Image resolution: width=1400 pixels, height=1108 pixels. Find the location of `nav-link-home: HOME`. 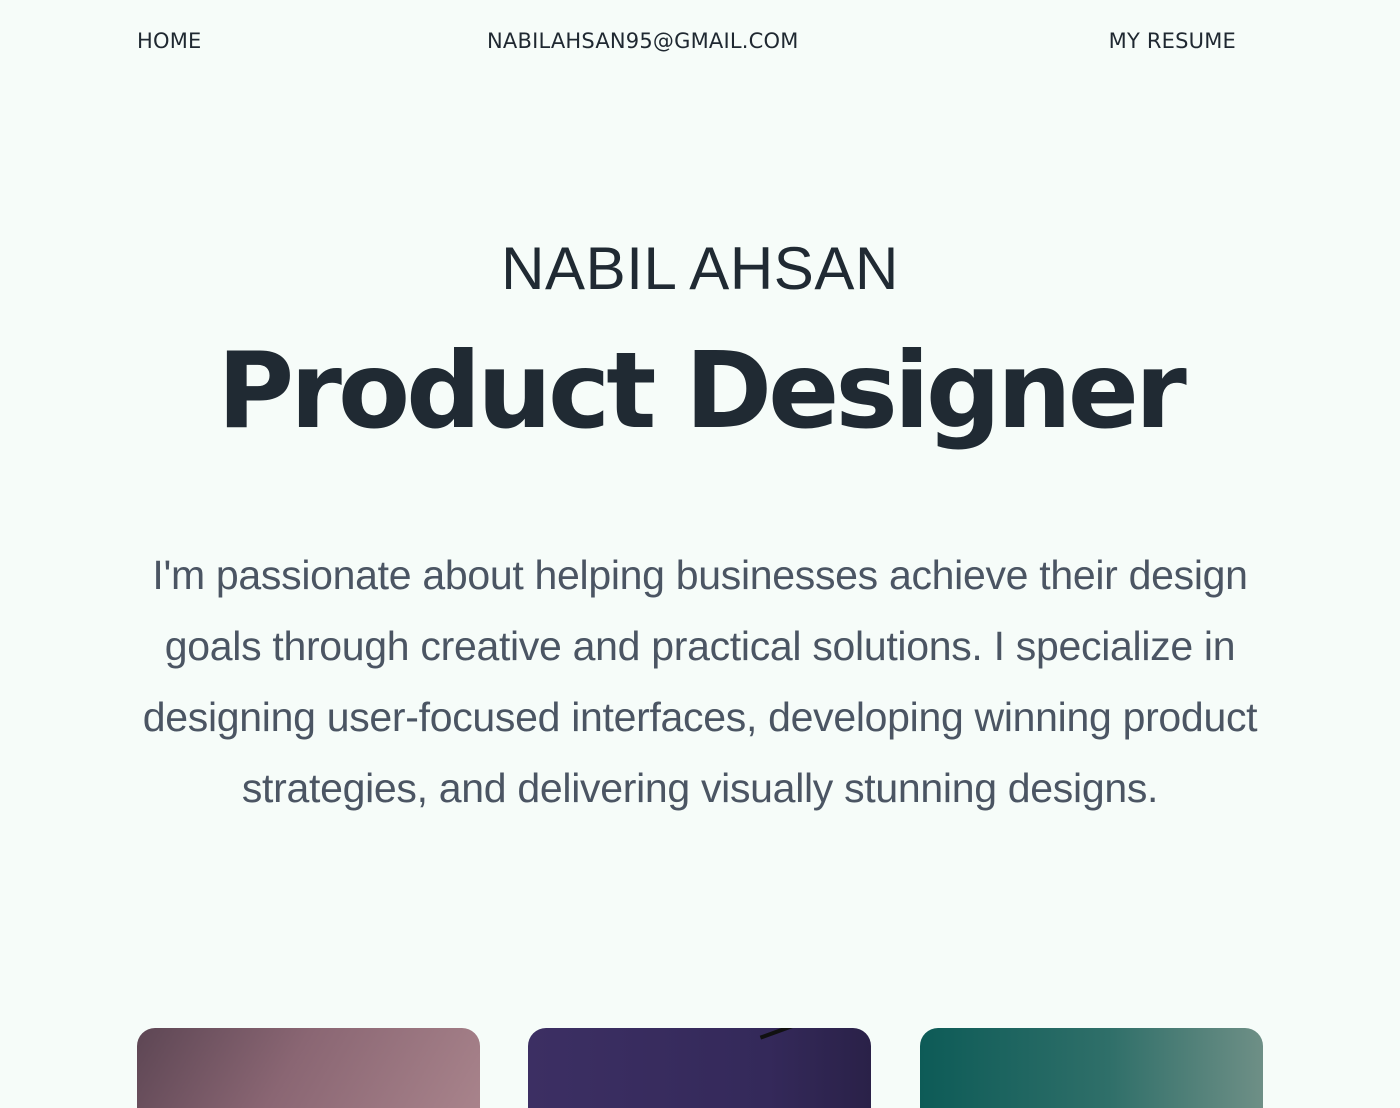

nav-link-home: HOME is located at coordinates (169, 41).